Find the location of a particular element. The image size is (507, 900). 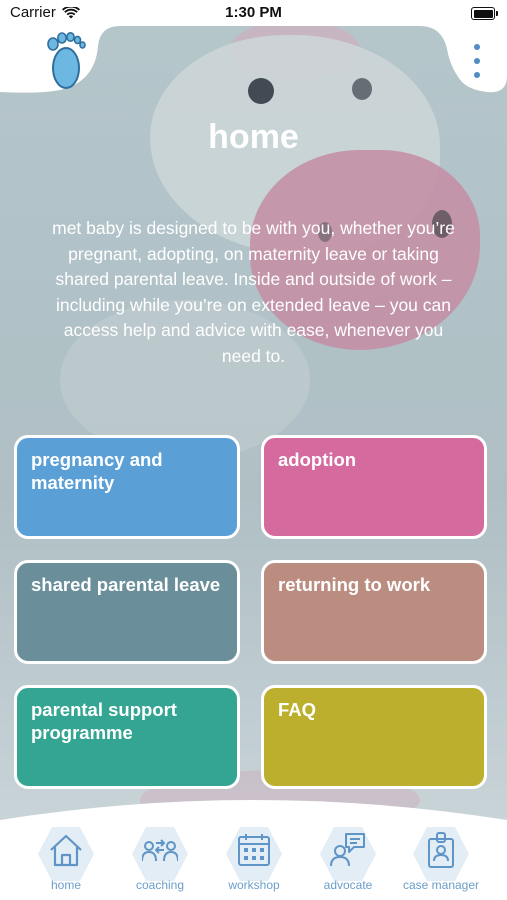

clock: 1:30 PM is located at coordinates (253, 12).